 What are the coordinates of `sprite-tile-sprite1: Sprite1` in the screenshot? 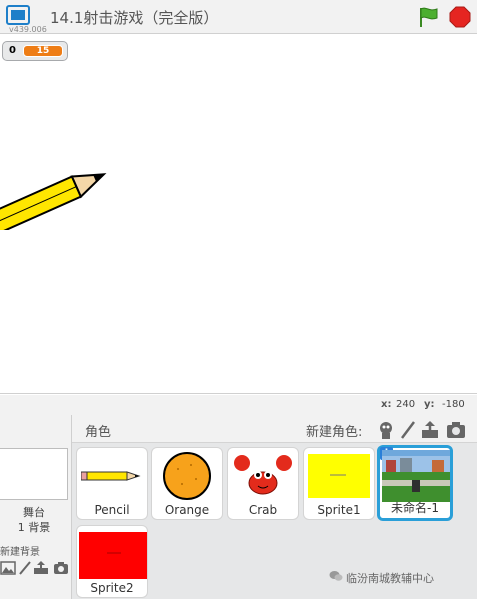 It's located at (339, 483).